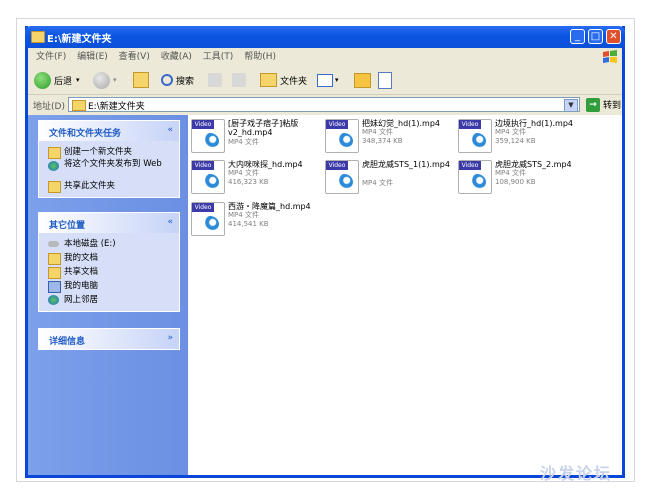 This screenshot has height=500, width=650. What do you see at coordinates (610, 56) in the screenshot?
I see `windows-logo-icon` at bounding box center [610, 56].